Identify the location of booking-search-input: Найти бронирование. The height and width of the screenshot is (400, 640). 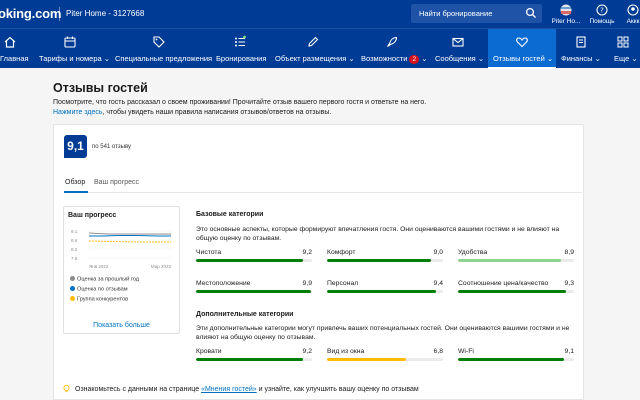
(476, 13).